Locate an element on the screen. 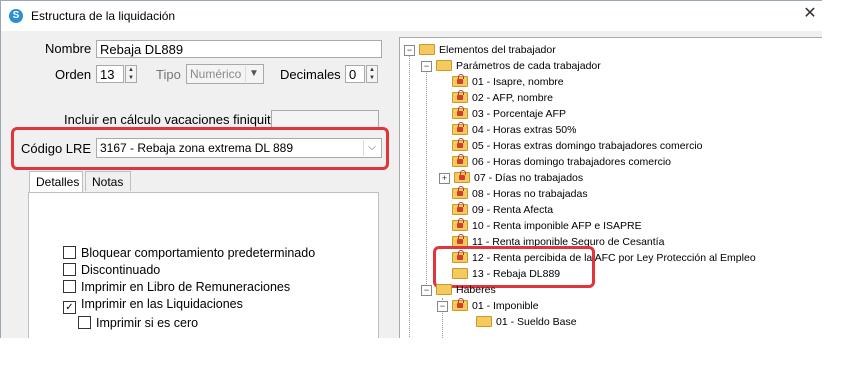 Image resolution: width=853 pixels, height=368 pixels. tree-item: 03 - Porcentaje AFP is located at coordinates (509, 114).